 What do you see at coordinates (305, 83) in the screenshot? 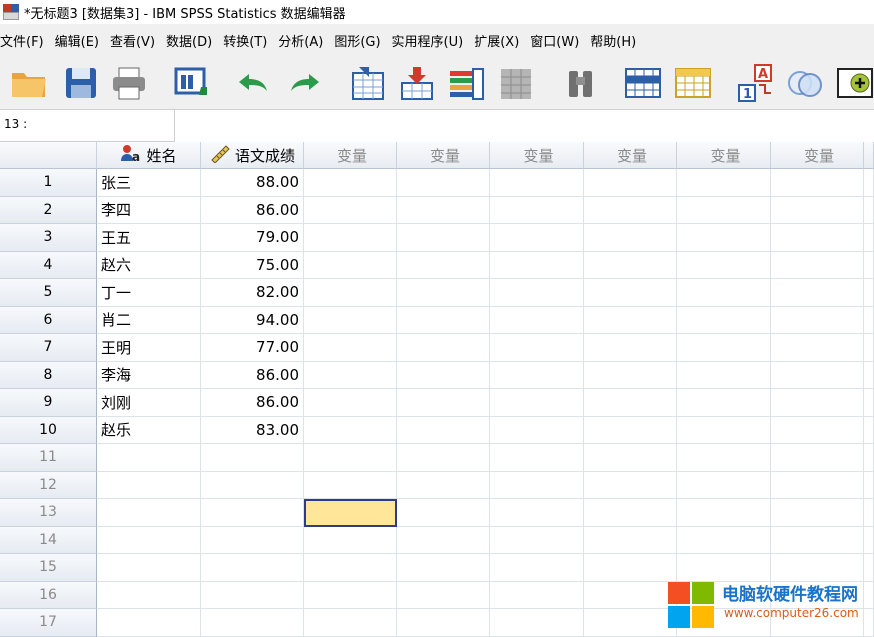
I see `redo-icon` at bounding box center [305, 83].